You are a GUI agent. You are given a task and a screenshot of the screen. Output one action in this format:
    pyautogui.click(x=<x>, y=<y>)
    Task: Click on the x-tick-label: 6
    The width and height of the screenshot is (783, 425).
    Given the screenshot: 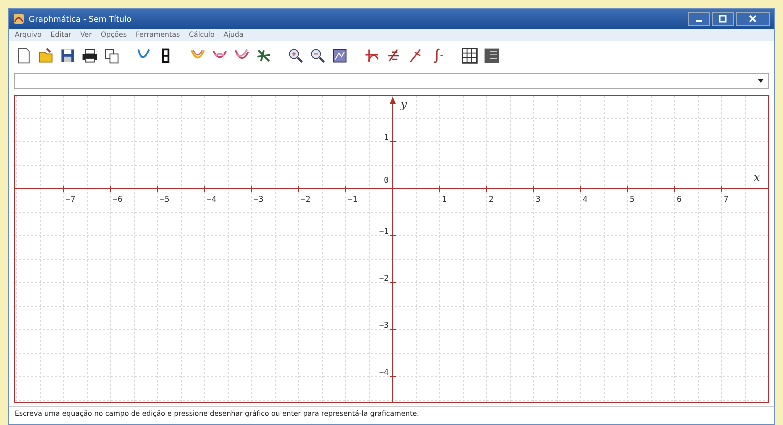 What is the action you would take?
    pyautogui.click(x=679, y=199)
    